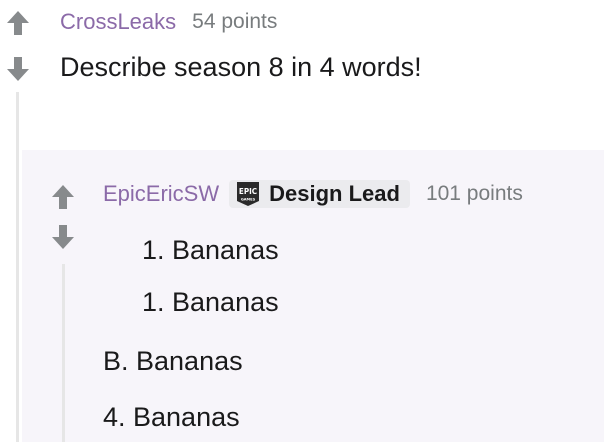  What do you see at coordinates (210, 302) in the screenshot?
I see `comment-line-2: 1. Bananas` at bounding box center [210, 302].